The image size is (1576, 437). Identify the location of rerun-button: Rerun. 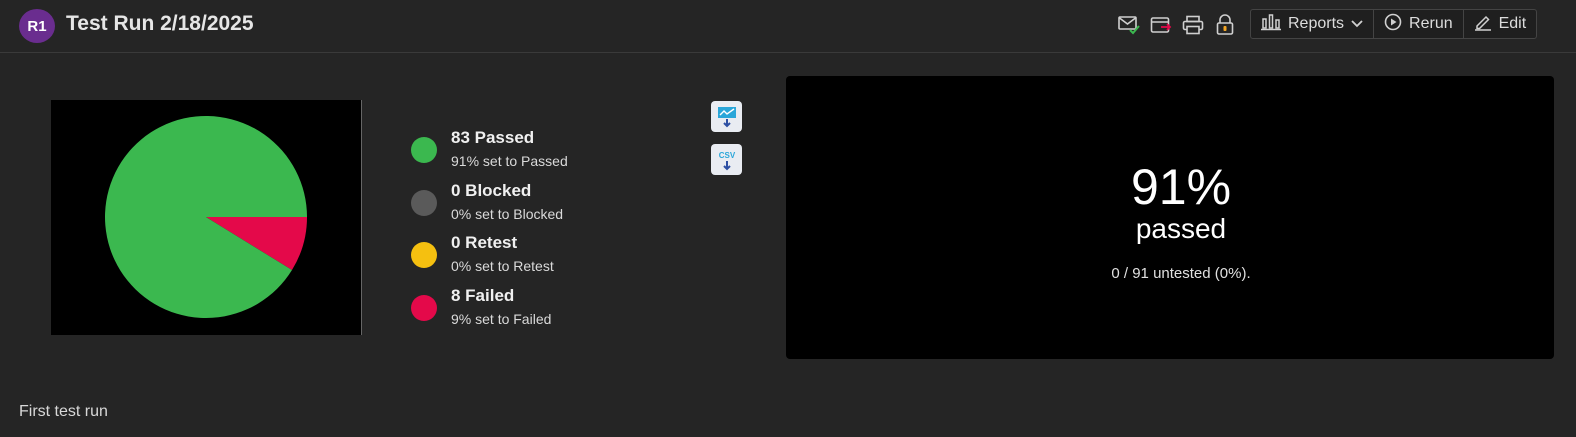
(1419, 24).